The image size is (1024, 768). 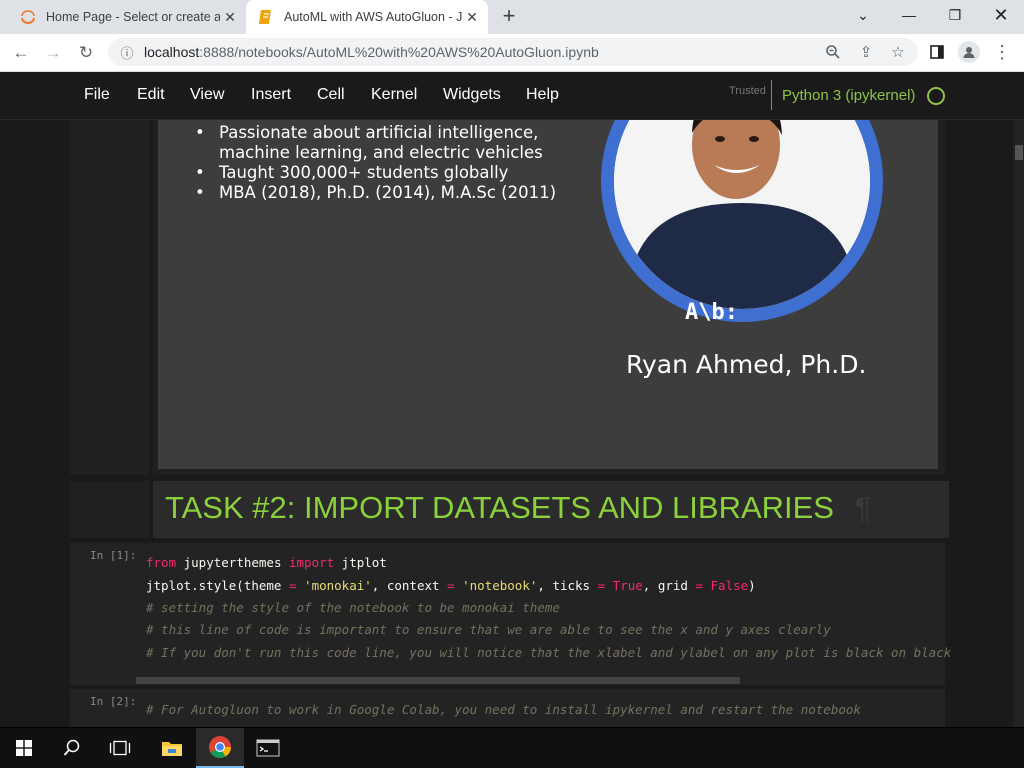 I want to click on bookmark-star-icon: ☆, so click(x=898, y=52).